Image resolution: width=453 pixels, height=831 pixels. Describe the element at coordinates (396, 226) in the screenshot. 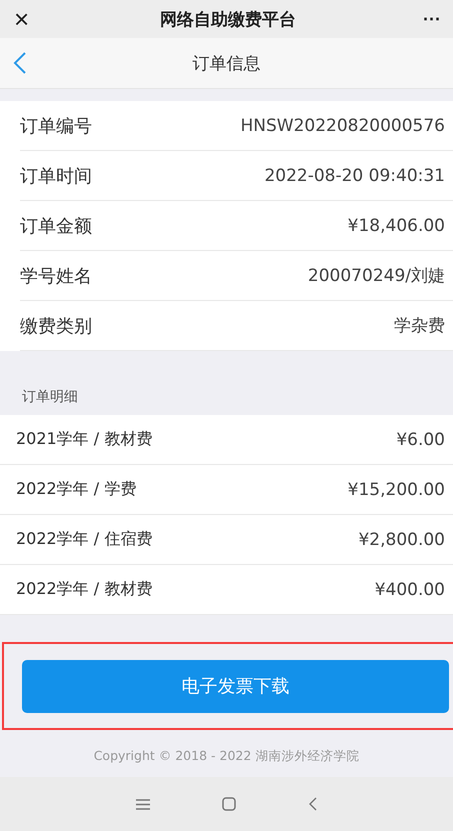

I see `field-value: ¥18,406.00` at that location.